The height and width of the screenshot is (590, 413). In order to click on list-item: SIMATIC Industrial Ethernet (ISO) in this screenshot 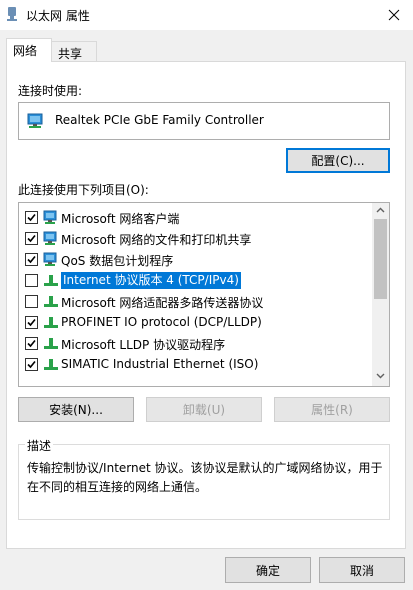, I will do `click(195, 364)`.